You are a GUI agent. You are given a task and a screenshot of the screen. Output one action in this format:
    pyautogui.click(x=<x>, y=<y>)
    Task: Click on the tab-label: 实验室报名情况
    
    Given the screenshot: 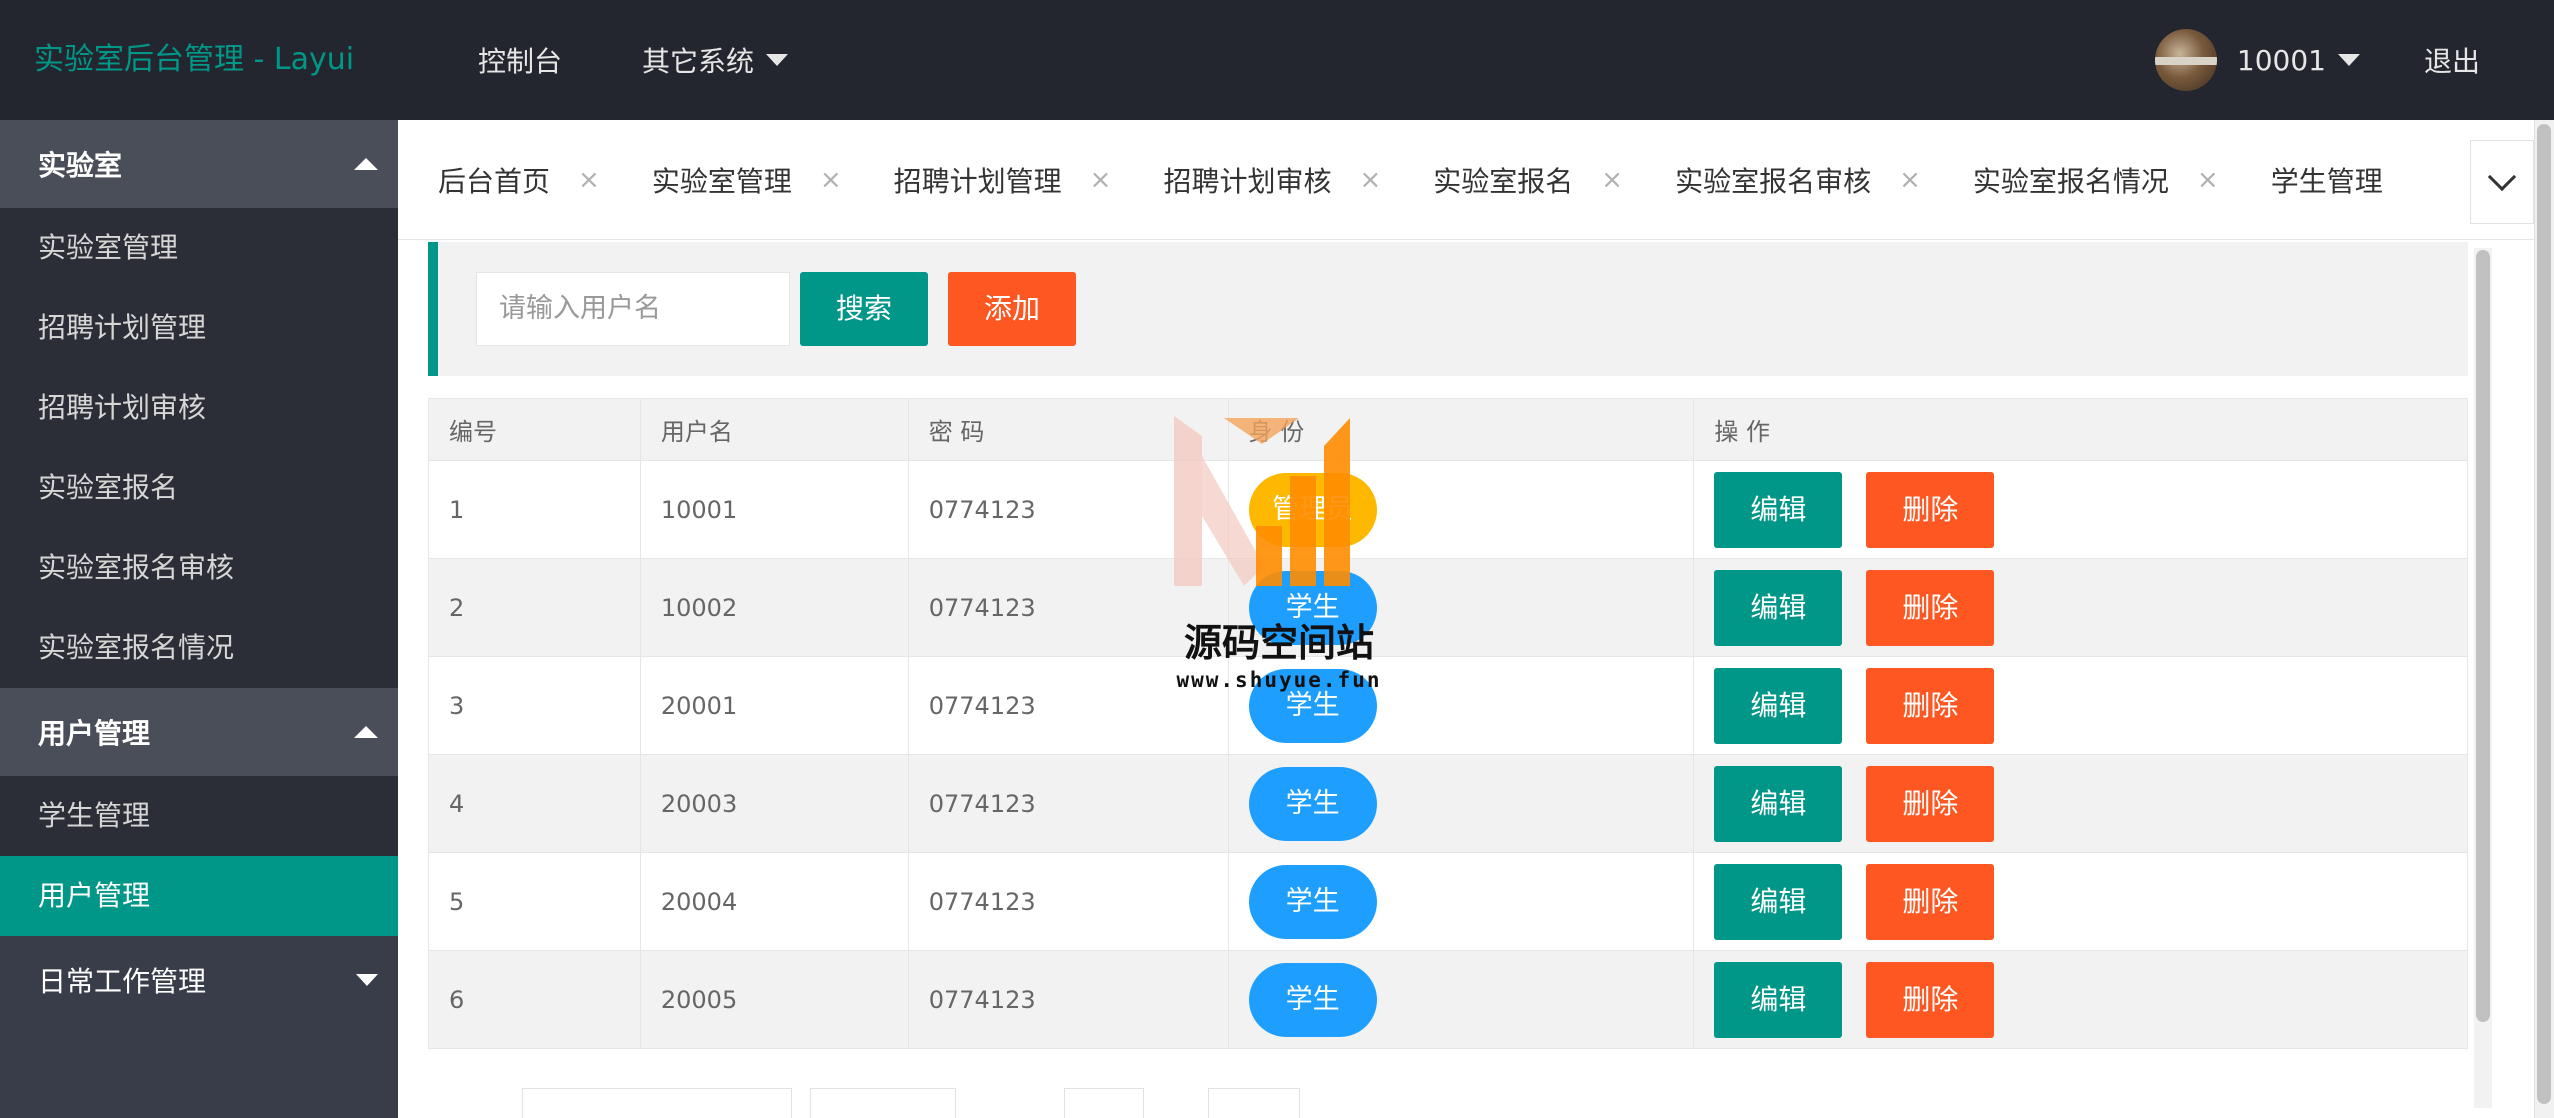 What is the action you would take?
    pyautogui.click(x=2070, y=181)
    